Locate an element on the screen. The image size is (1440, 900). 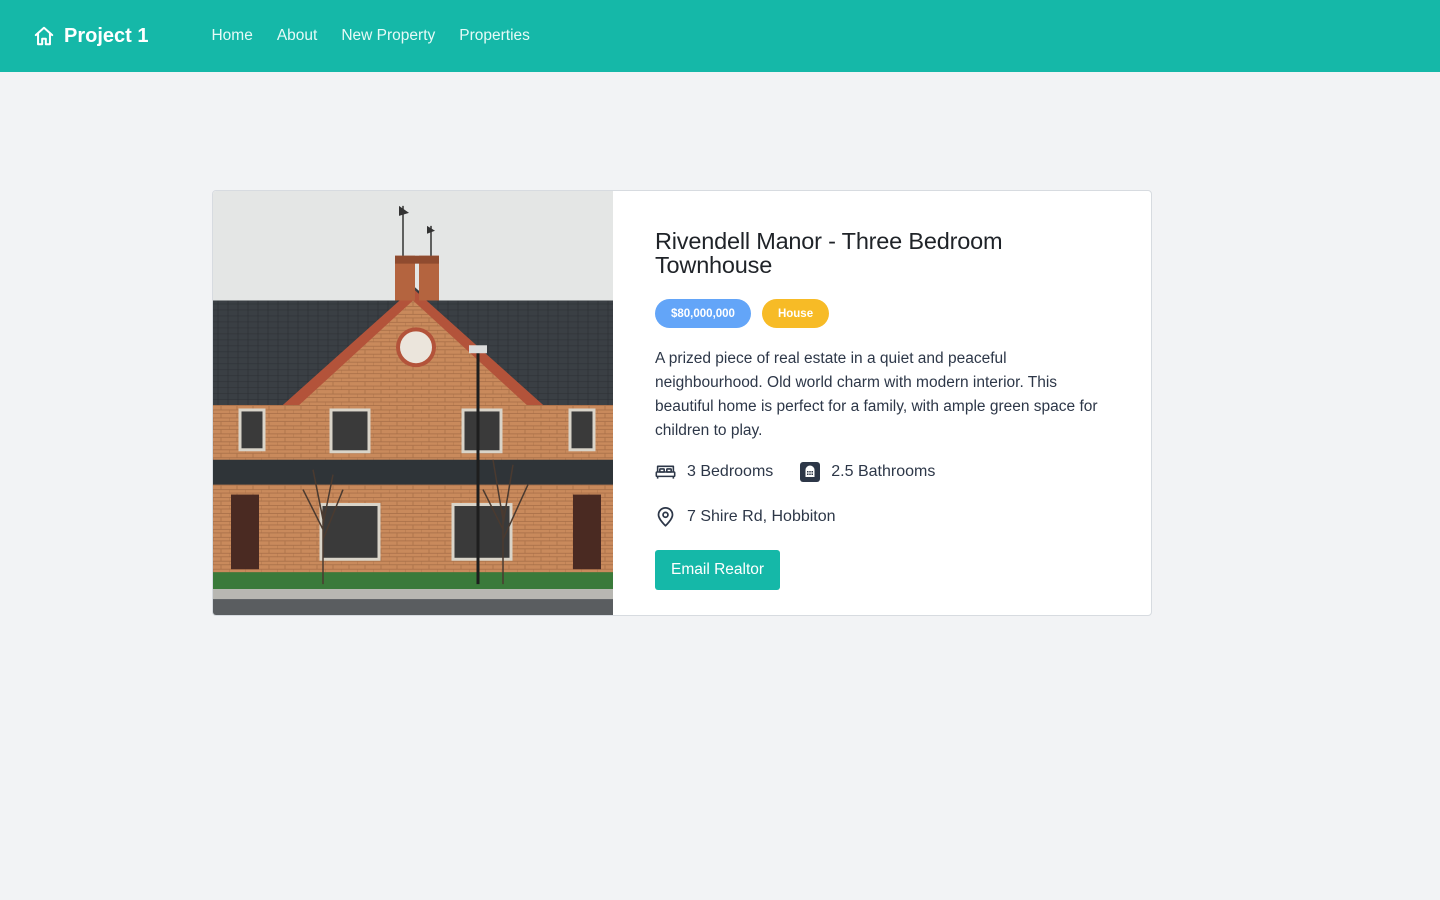
nav-links: Home About New Property Properties is located at coordinates (382, 36).